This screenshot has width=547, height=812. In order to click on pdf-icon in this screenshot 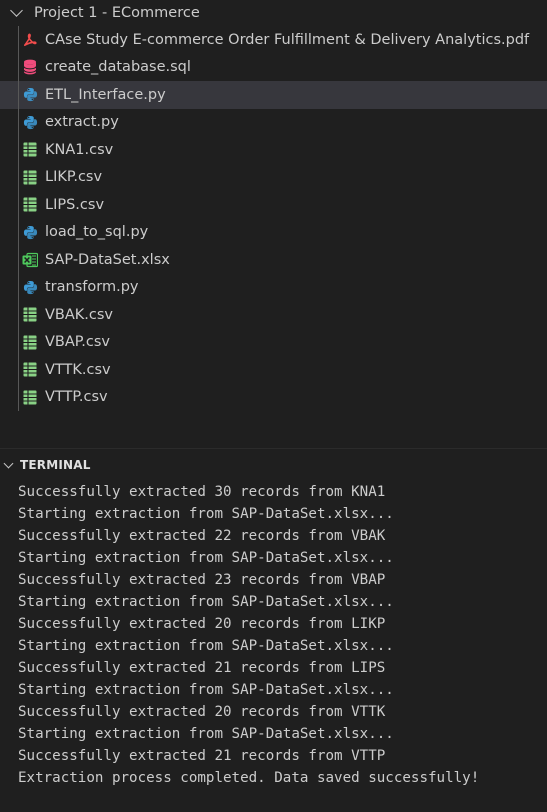, I will do `click(30, 40)`.